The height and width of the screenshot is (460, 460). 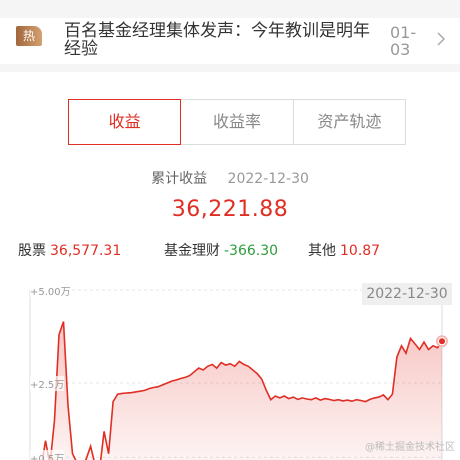 I want to click on tab-asset-trajectory: 资产轨迹, so click(x=349, y=122).